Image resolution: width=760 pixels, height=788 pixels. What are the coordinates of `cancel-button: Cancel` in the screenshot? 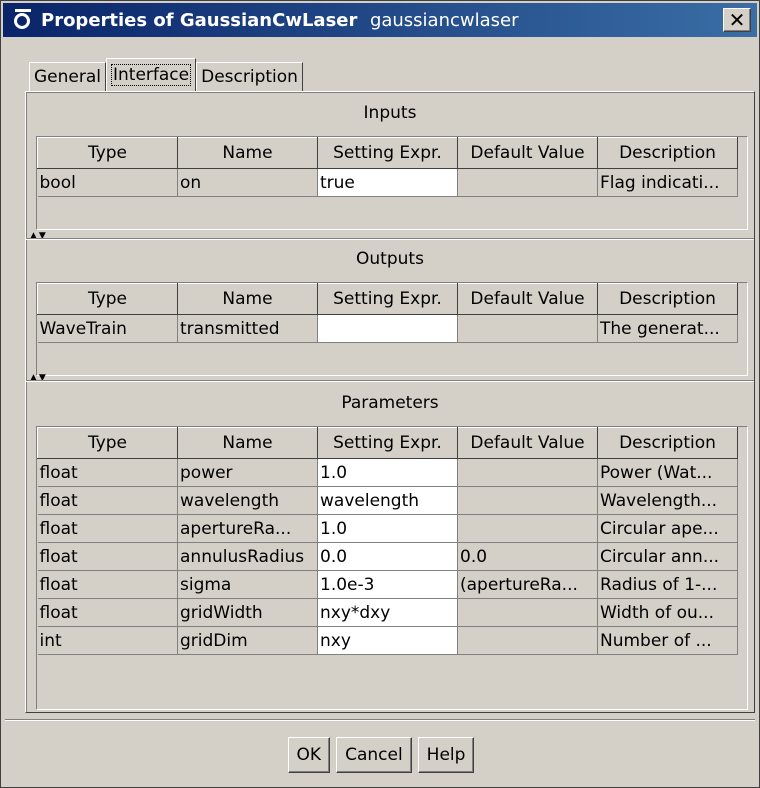 It's located at (374, 755).